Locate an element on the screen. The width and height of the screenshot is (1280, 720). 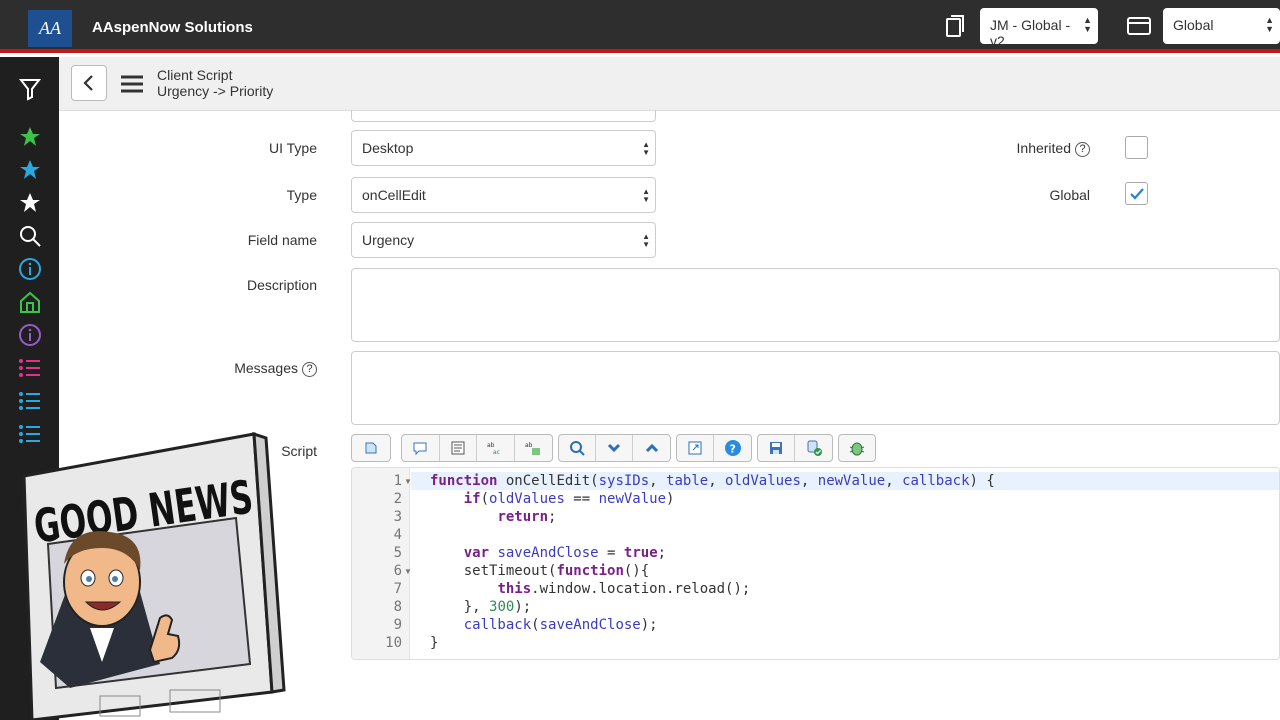
context-menu-icon is located at coordinates (132, 84).